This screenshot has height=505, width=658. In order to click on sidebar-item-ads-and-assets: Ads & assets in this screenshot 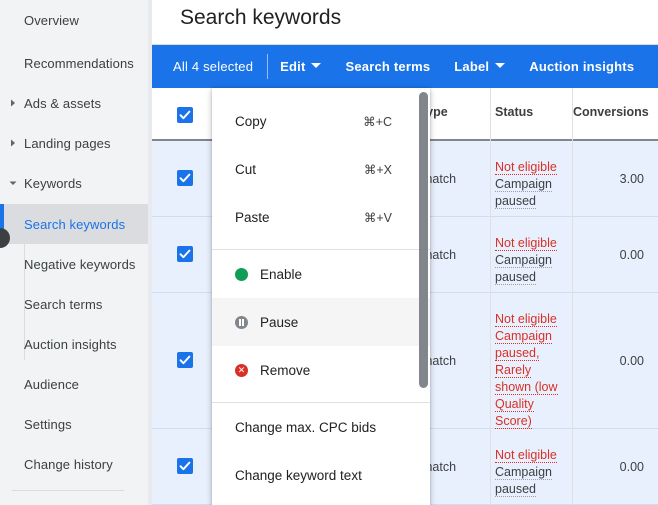, I will do `click(74, 103)`.